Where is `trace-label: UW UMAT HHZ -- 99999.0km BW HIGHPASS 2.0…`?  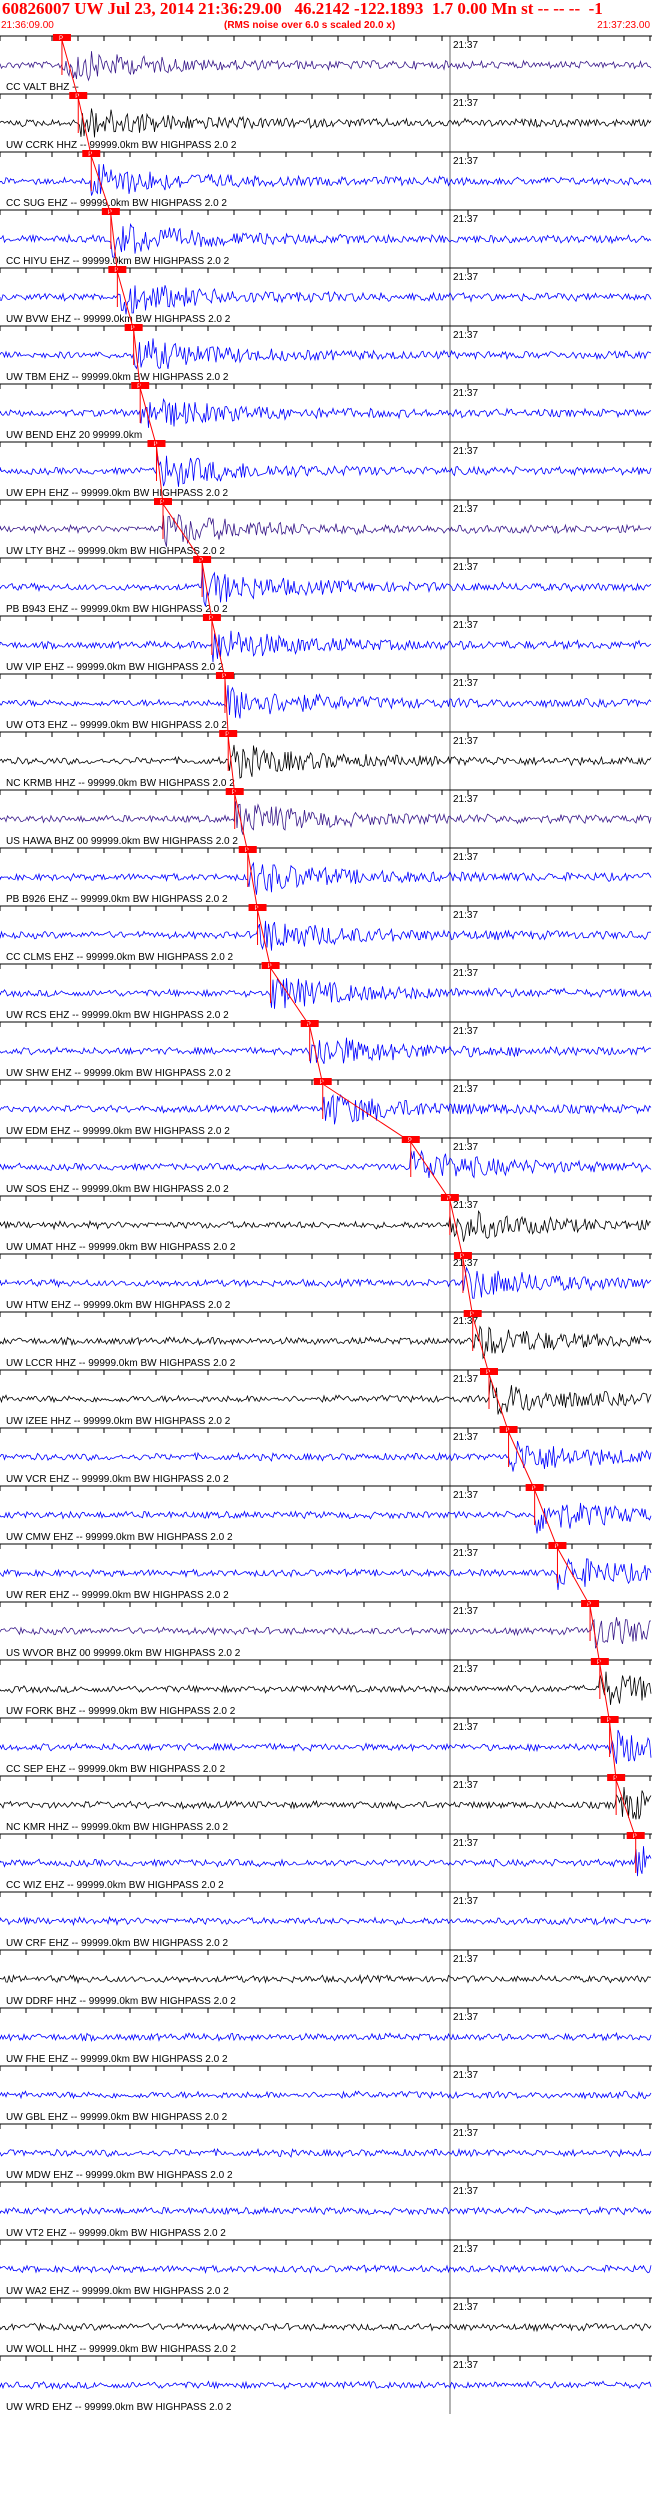
trace-label: UW UMAT HHZ -- 99999.0km BW HIGHPASS 2.0… is located at coordinates (121, 1247).